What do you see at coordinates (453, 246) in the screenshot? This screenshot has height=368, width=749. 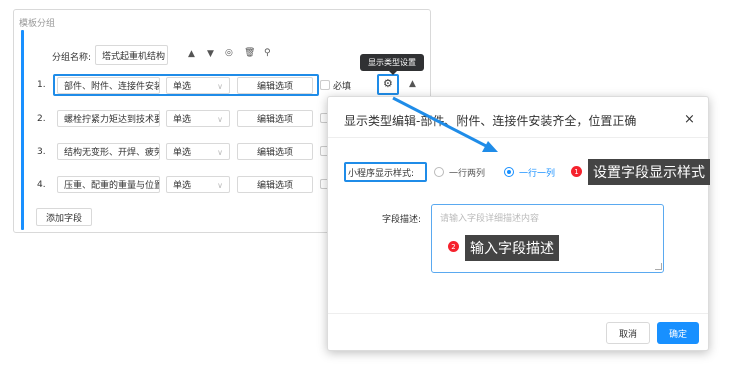 I see `annotation-badge-2: 2` at bounding box center [453, 246].